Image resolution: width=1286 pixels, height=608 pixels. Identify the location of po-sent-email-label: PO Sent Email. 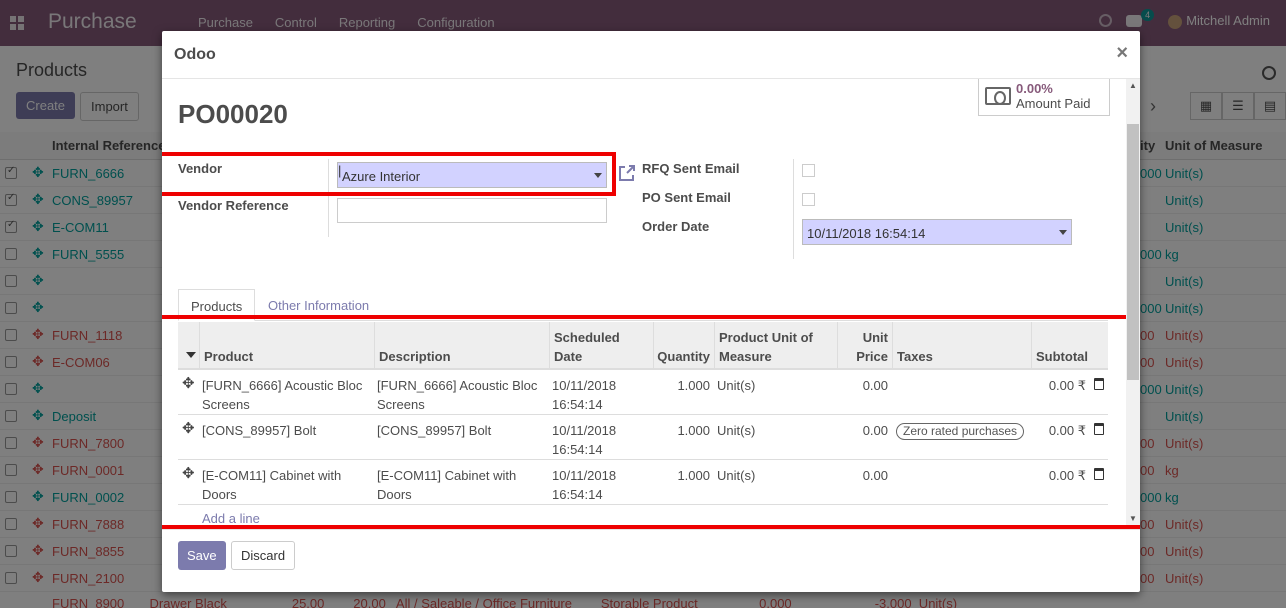
(686, 197).